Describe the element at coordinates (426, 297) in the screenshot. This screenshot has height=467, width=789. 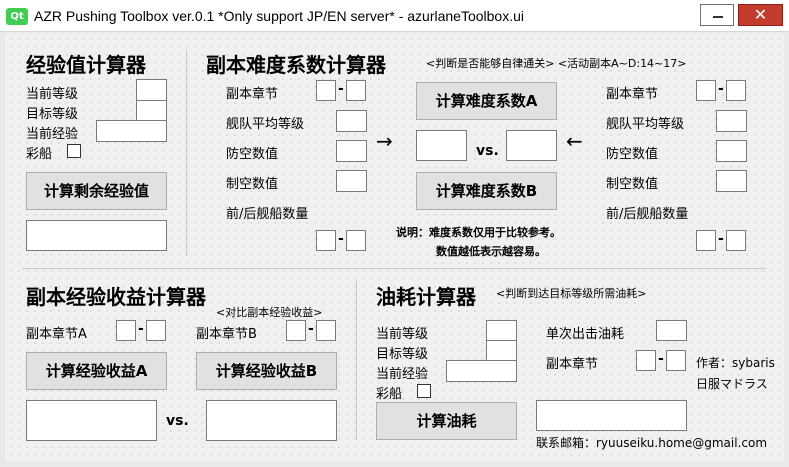
I see `oil-title: 油耗计算器` at that location.